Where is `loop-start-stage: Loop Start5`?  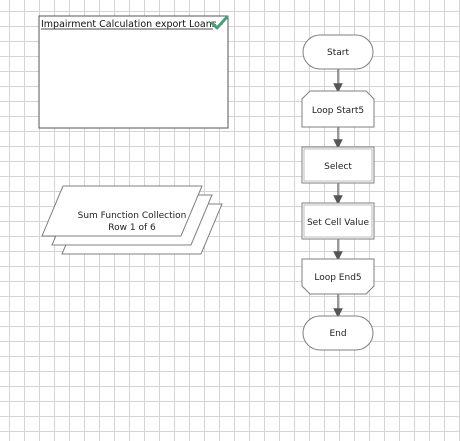 loop-start-stage: Loop Start5 is located at coordinates (338, 109).